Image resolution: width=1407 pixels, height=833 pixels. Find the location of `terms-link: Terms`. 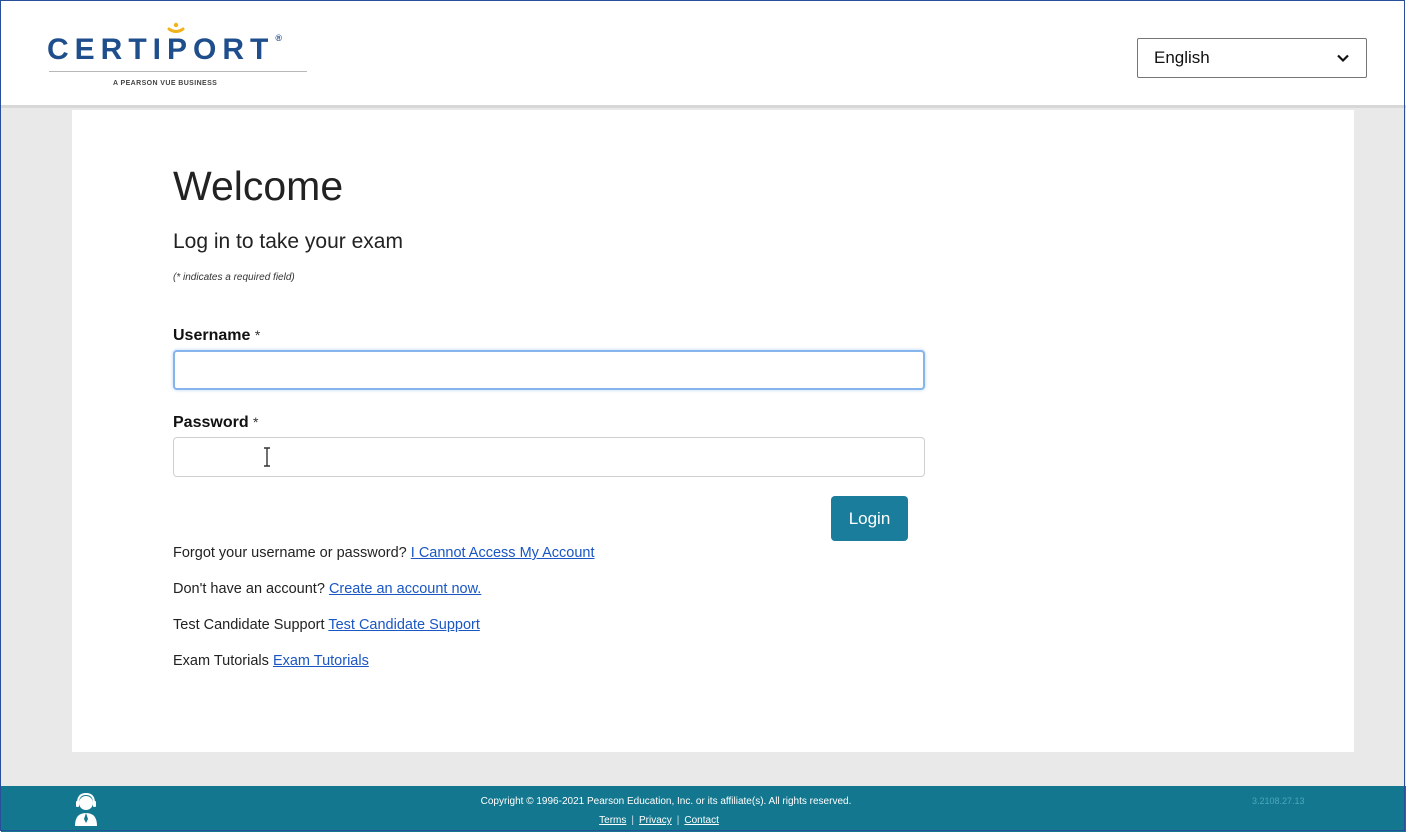

terms-link: Terms is located at coordinates (612, 820).